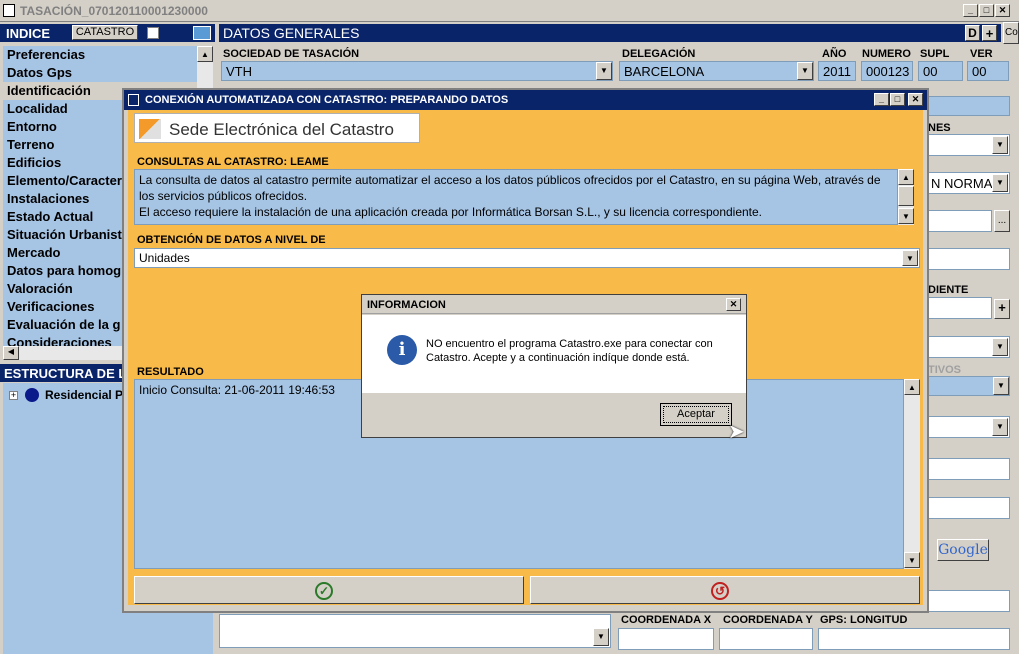 This screenshot has width=1019, height=654. I want to click on delegacion-value: BARCELONA, so click(664, 71).